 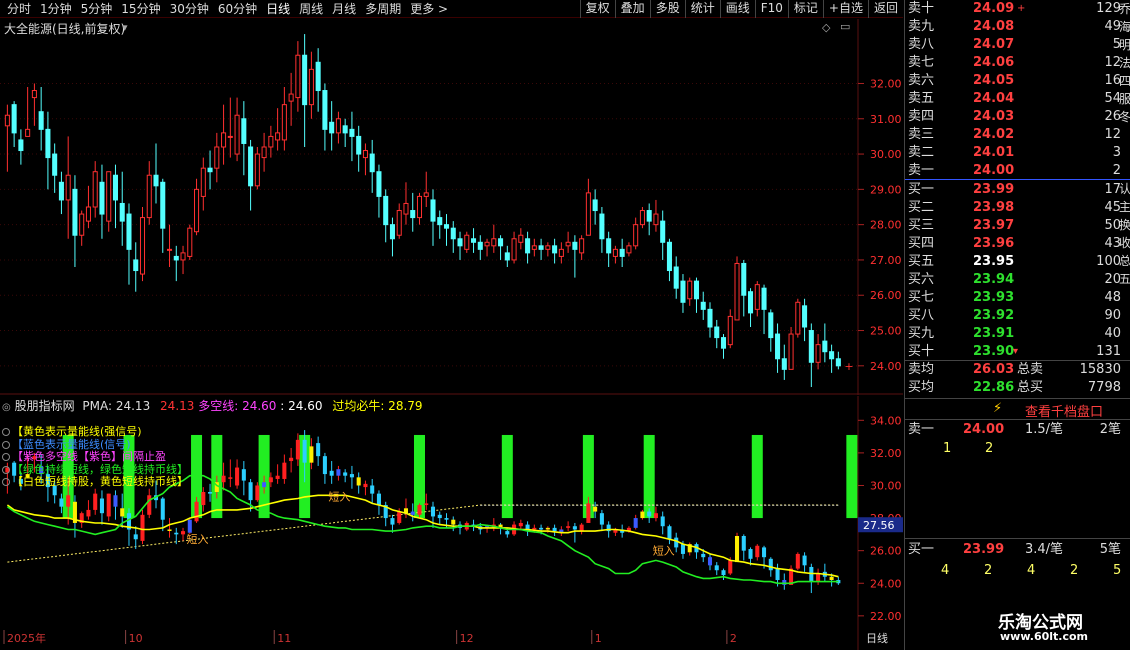 I want to click on diamond-icon: ◇, so click(x=826, y=27).